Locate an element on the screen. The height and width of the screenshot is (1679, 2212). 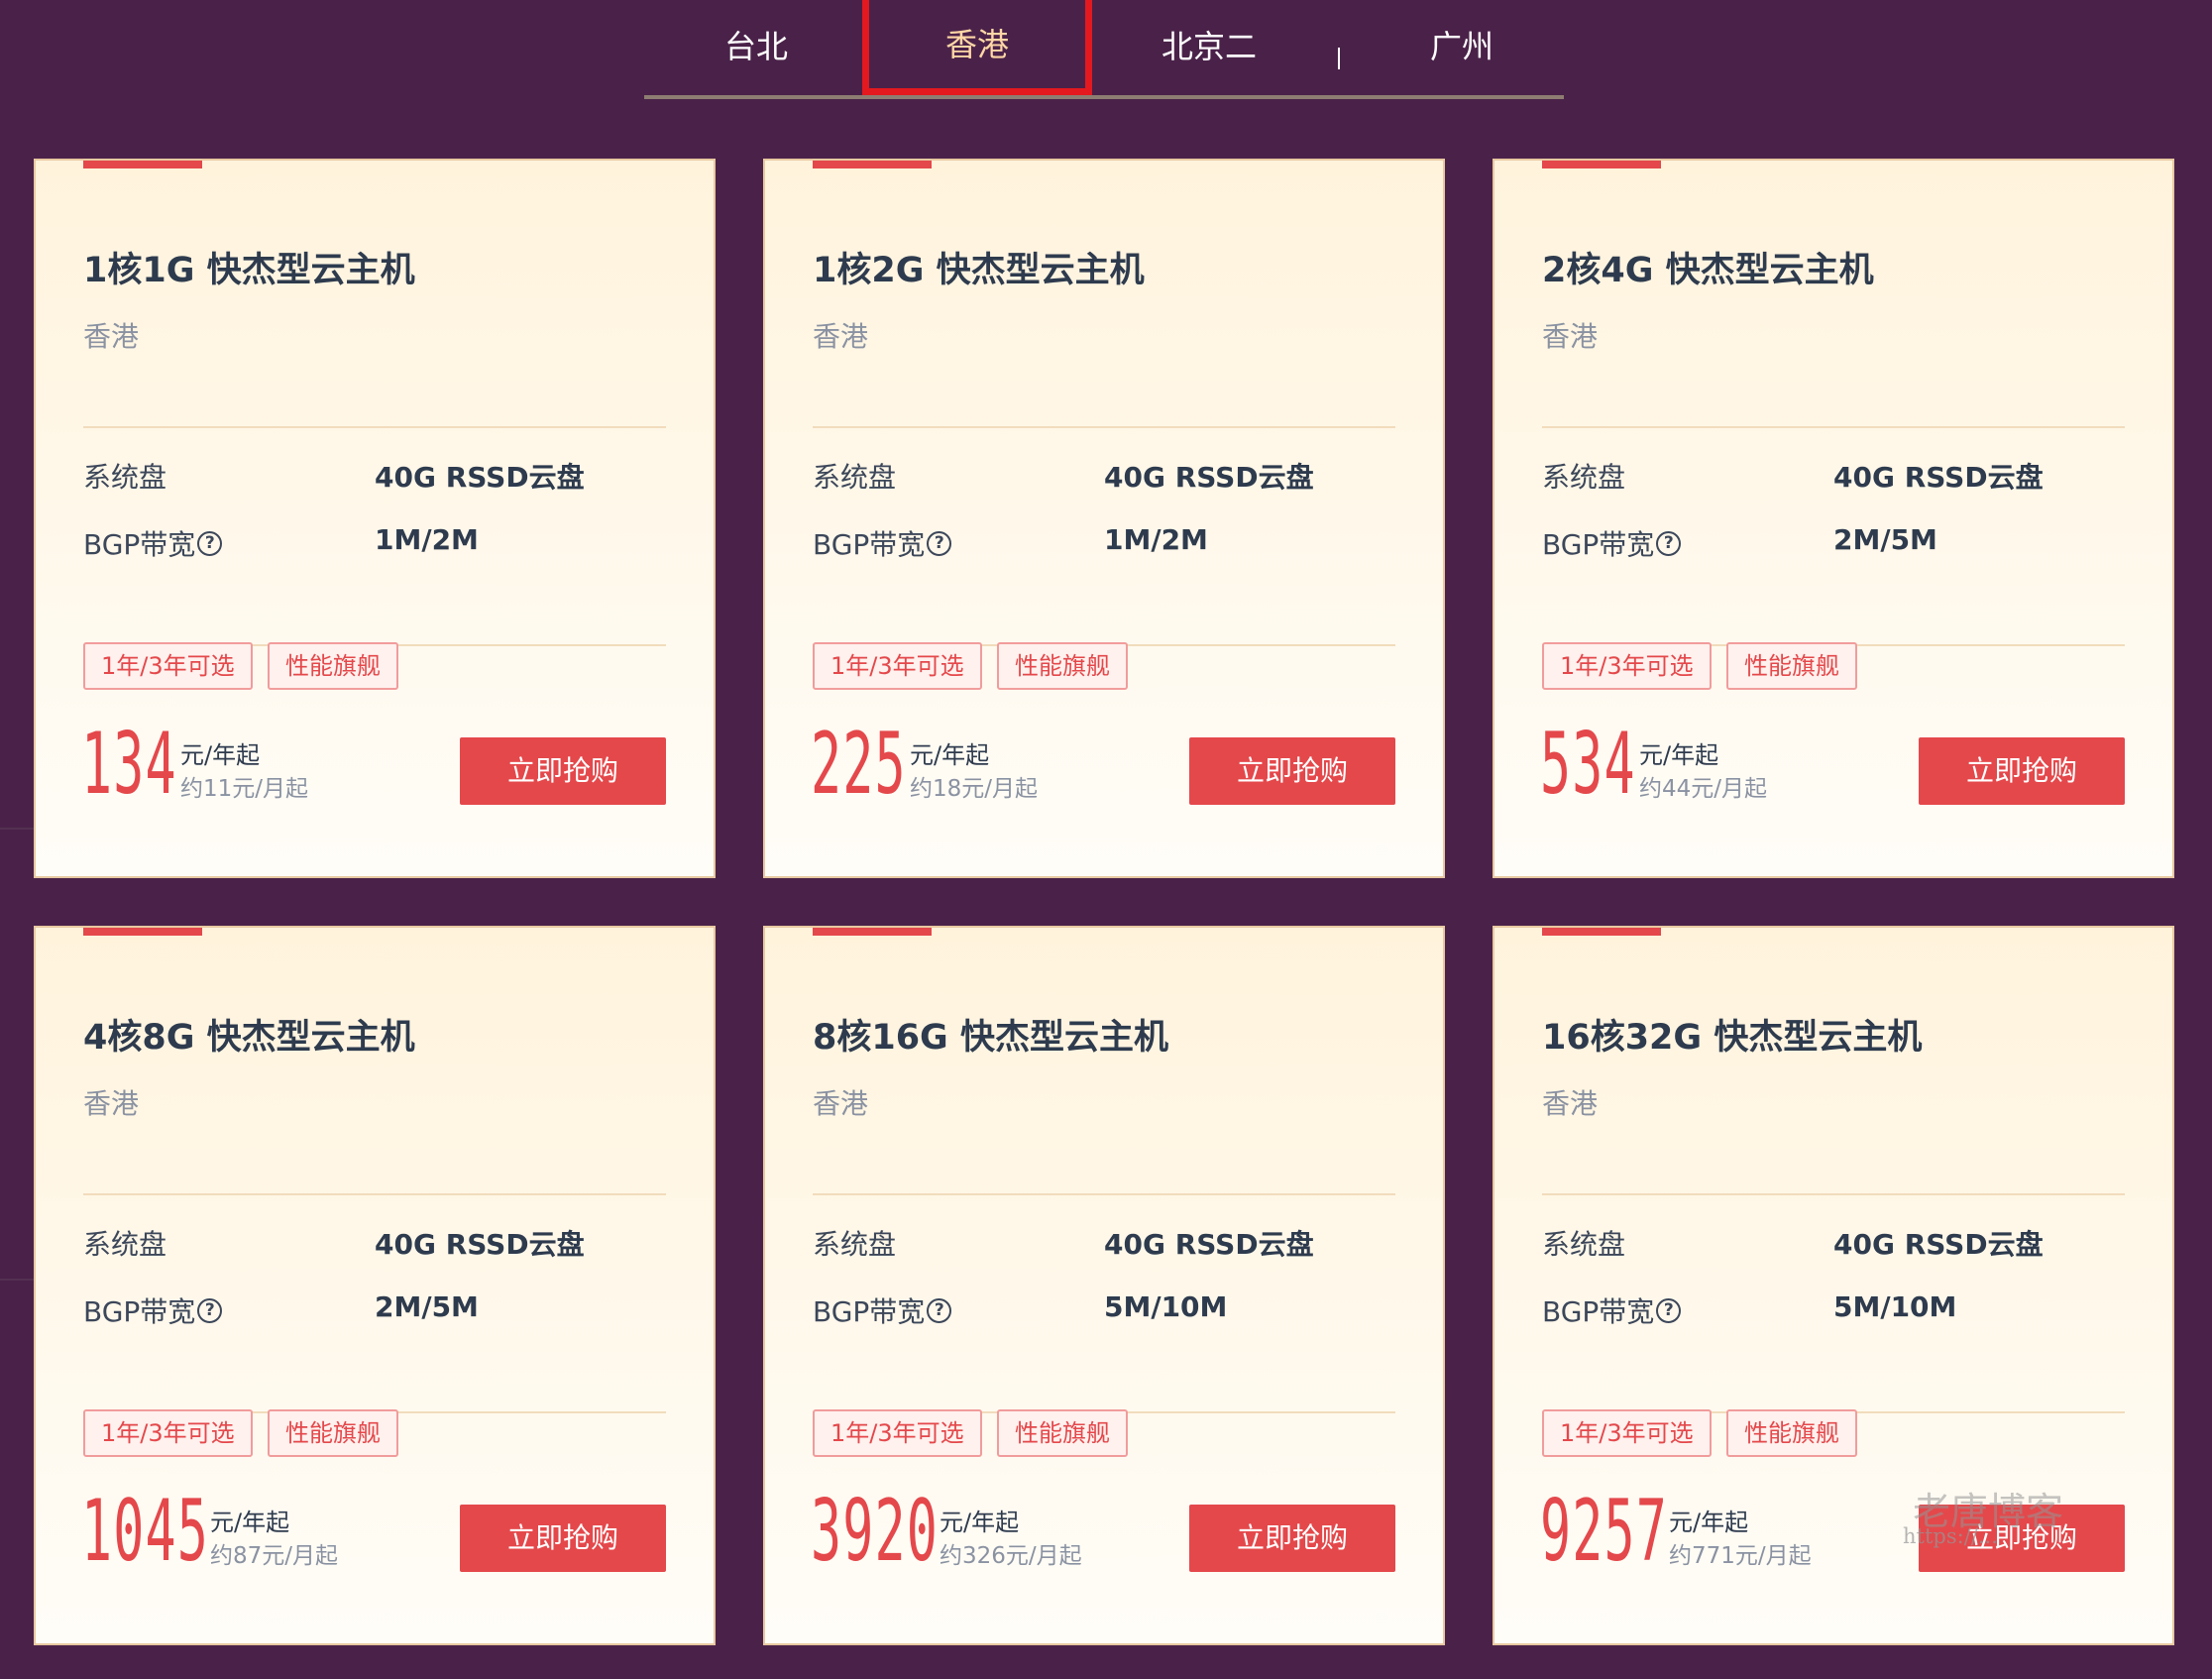
price-monthly: 约87元/月起 is located at coordinates (274, 1556).